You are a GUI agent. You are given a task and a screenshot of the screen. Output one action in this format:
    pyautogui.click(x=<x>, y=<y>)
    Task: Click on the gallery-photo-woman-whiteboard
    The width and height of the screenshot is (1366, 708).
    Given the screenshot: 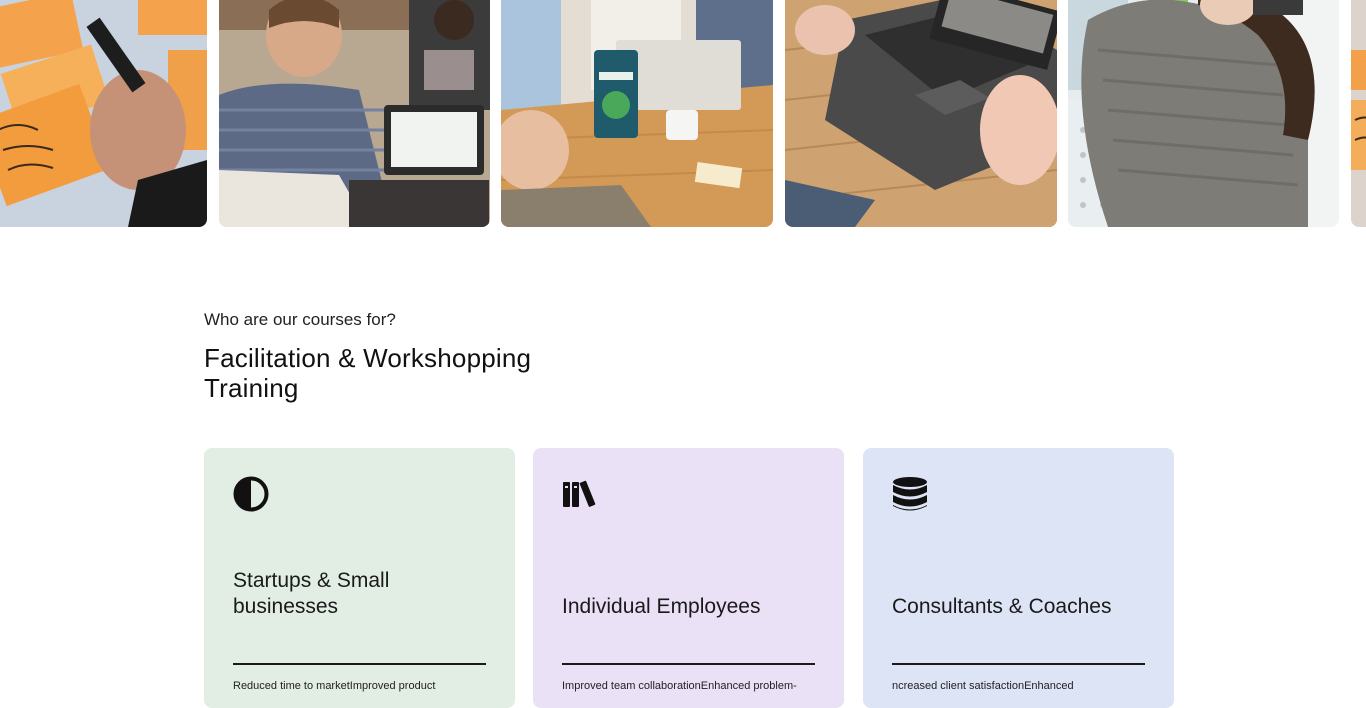 What is the action you would take?
    pyautogui.click(x=1203, y=113)
    